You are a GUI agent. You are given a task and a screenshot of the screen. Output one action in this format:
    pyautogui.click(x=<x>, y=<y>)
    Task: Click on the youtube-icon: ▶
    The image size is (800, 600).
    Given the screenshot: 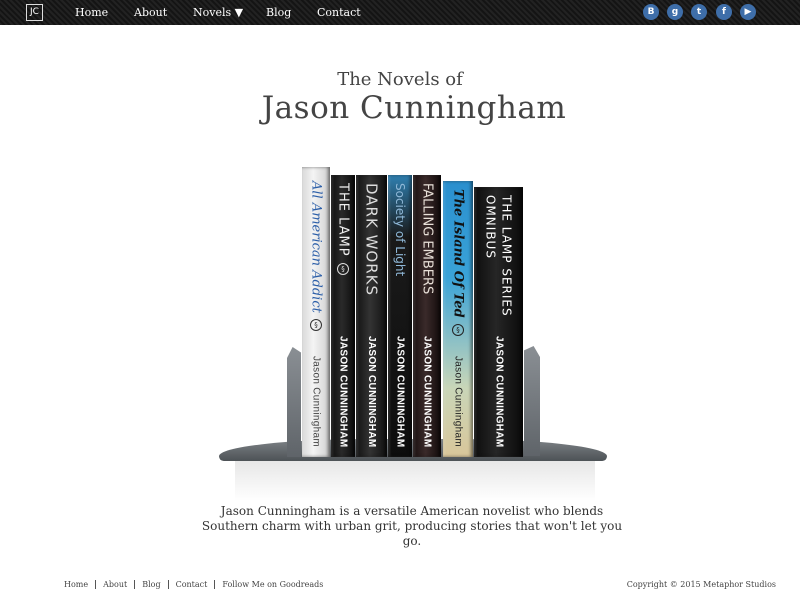 What is the action you would take?
    pyautogui.click(x=748, y=12)
    